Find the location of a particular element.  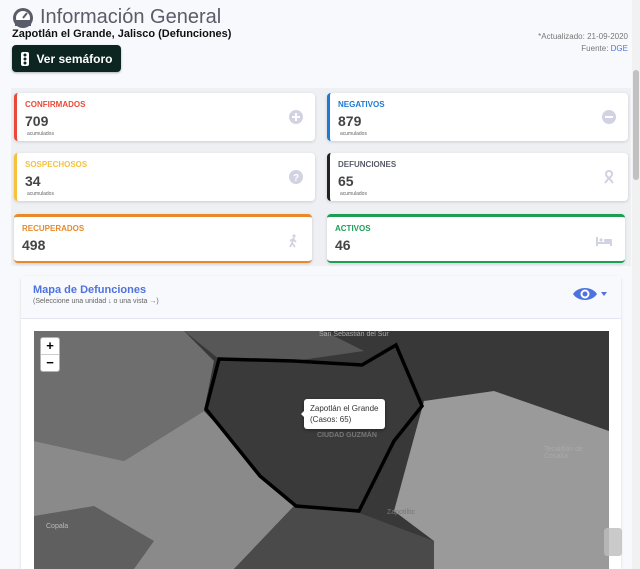

card-label: RECUPERADOS is located at coordinates (53, 228).